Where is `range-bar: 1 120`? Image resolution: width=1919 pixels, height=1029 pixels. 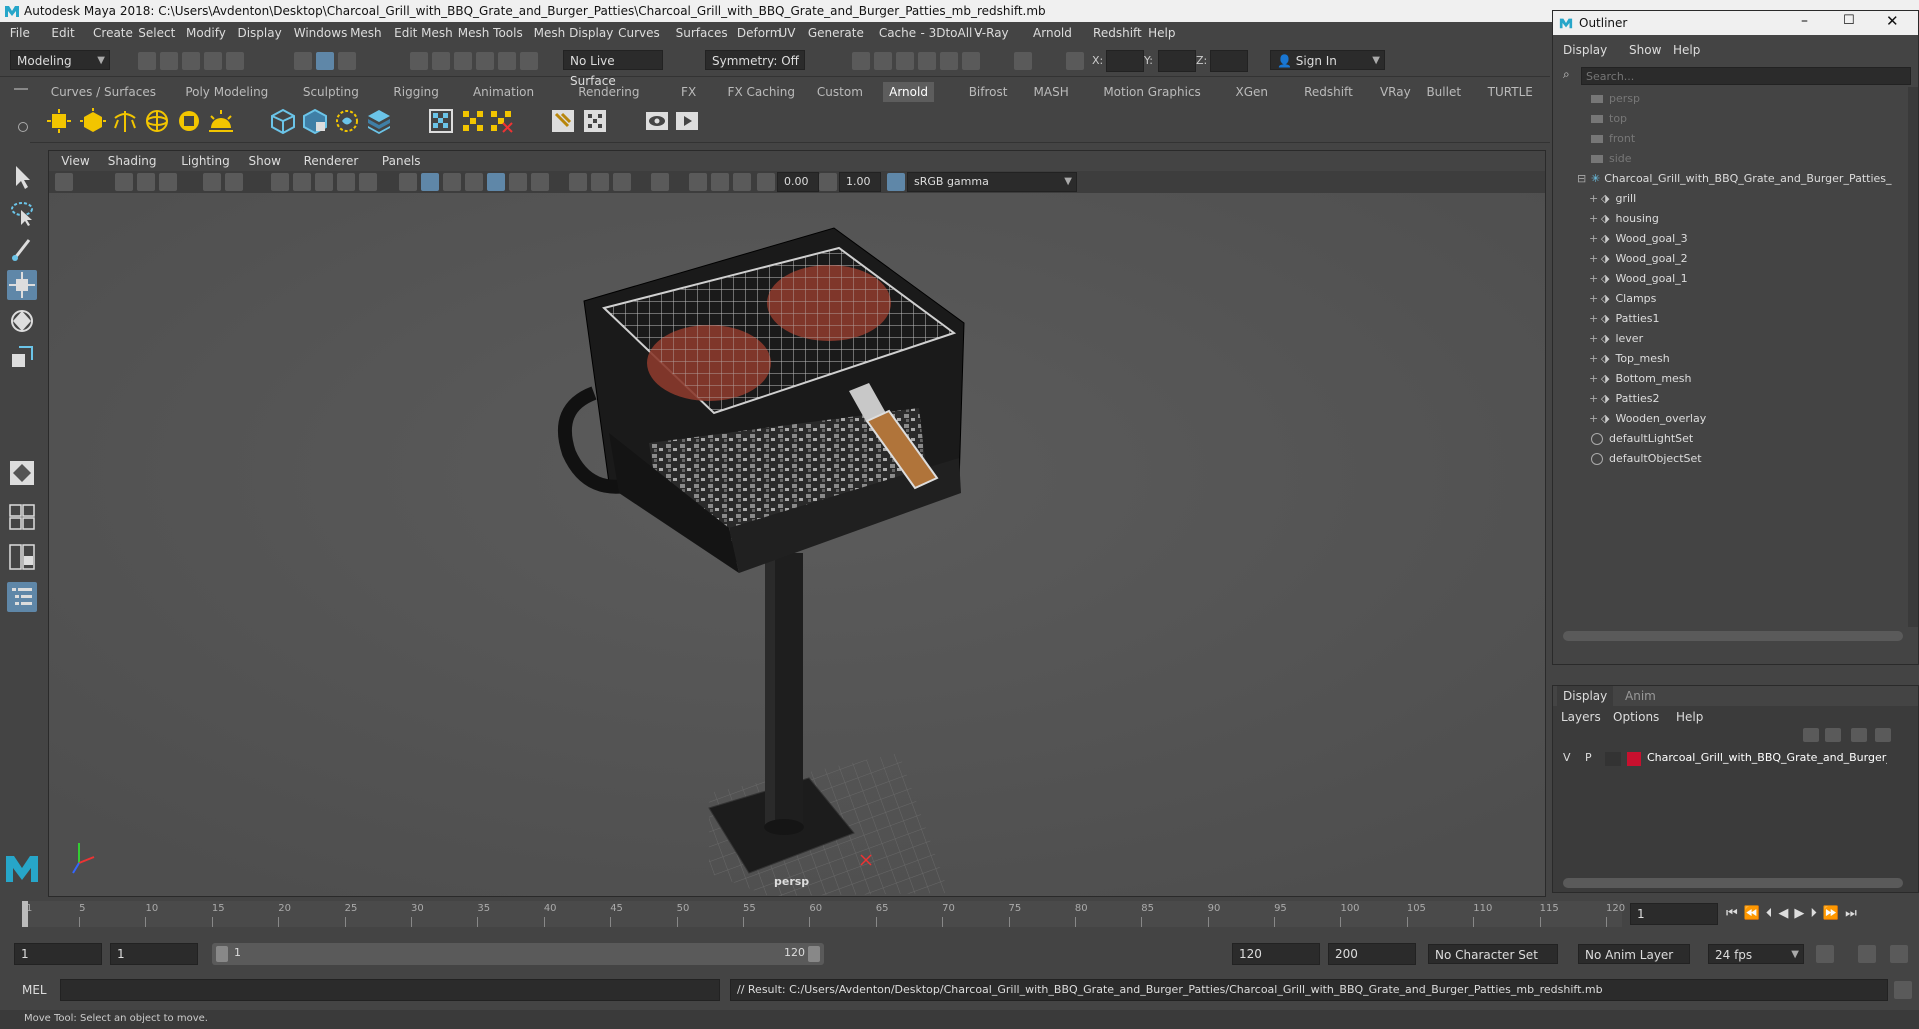 range-bar: 1 120 is located at coordinates (518, 954).